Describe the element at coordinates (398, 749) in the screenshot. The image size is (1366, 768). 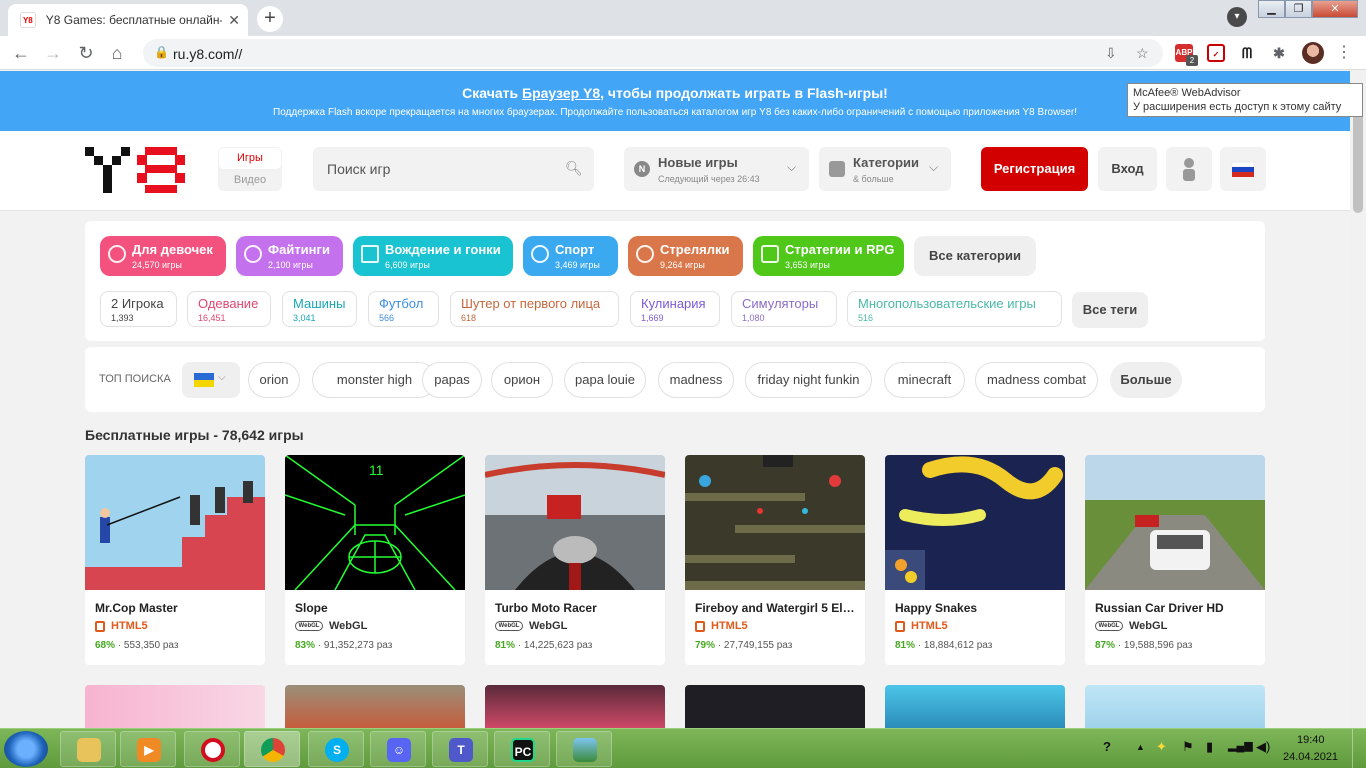
I see `taskbar-discord: ☺` at that location.